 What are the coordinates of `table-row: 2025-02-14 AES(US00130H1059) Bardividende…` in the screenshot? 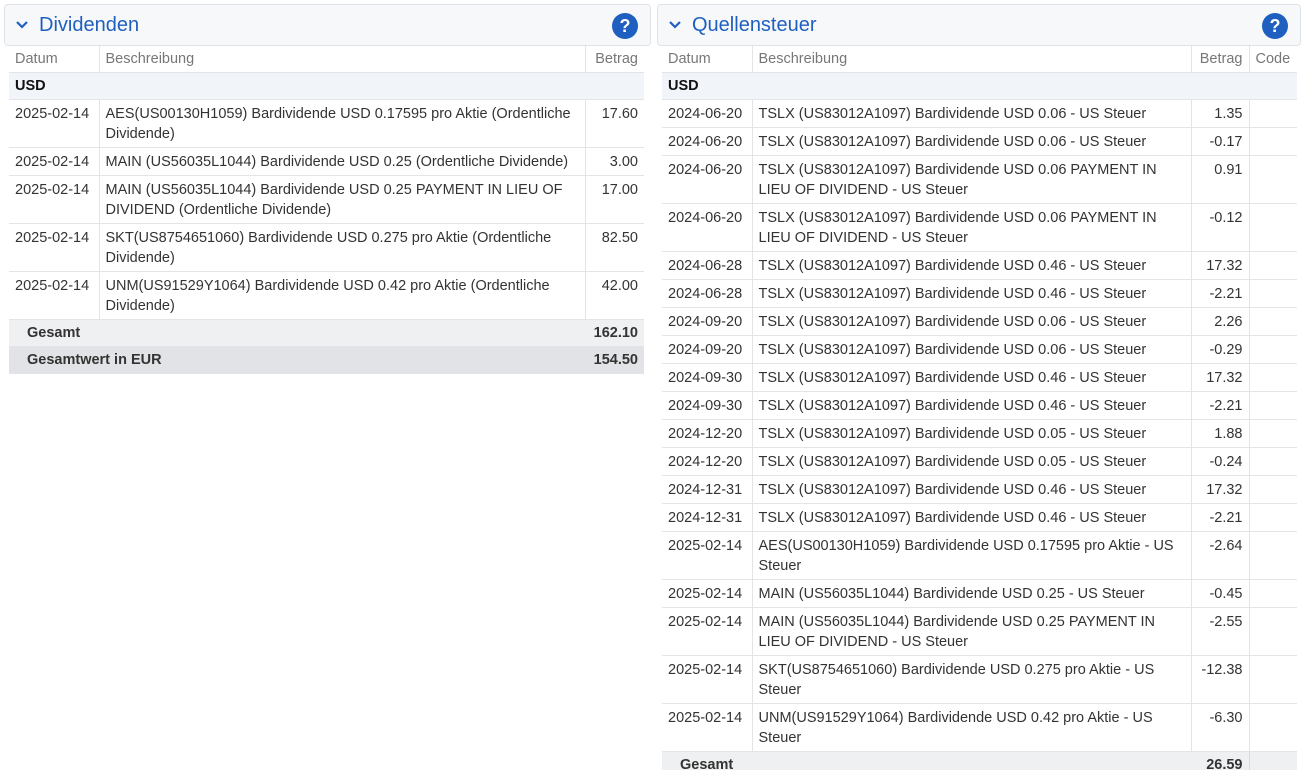 It's located at (979, 555).